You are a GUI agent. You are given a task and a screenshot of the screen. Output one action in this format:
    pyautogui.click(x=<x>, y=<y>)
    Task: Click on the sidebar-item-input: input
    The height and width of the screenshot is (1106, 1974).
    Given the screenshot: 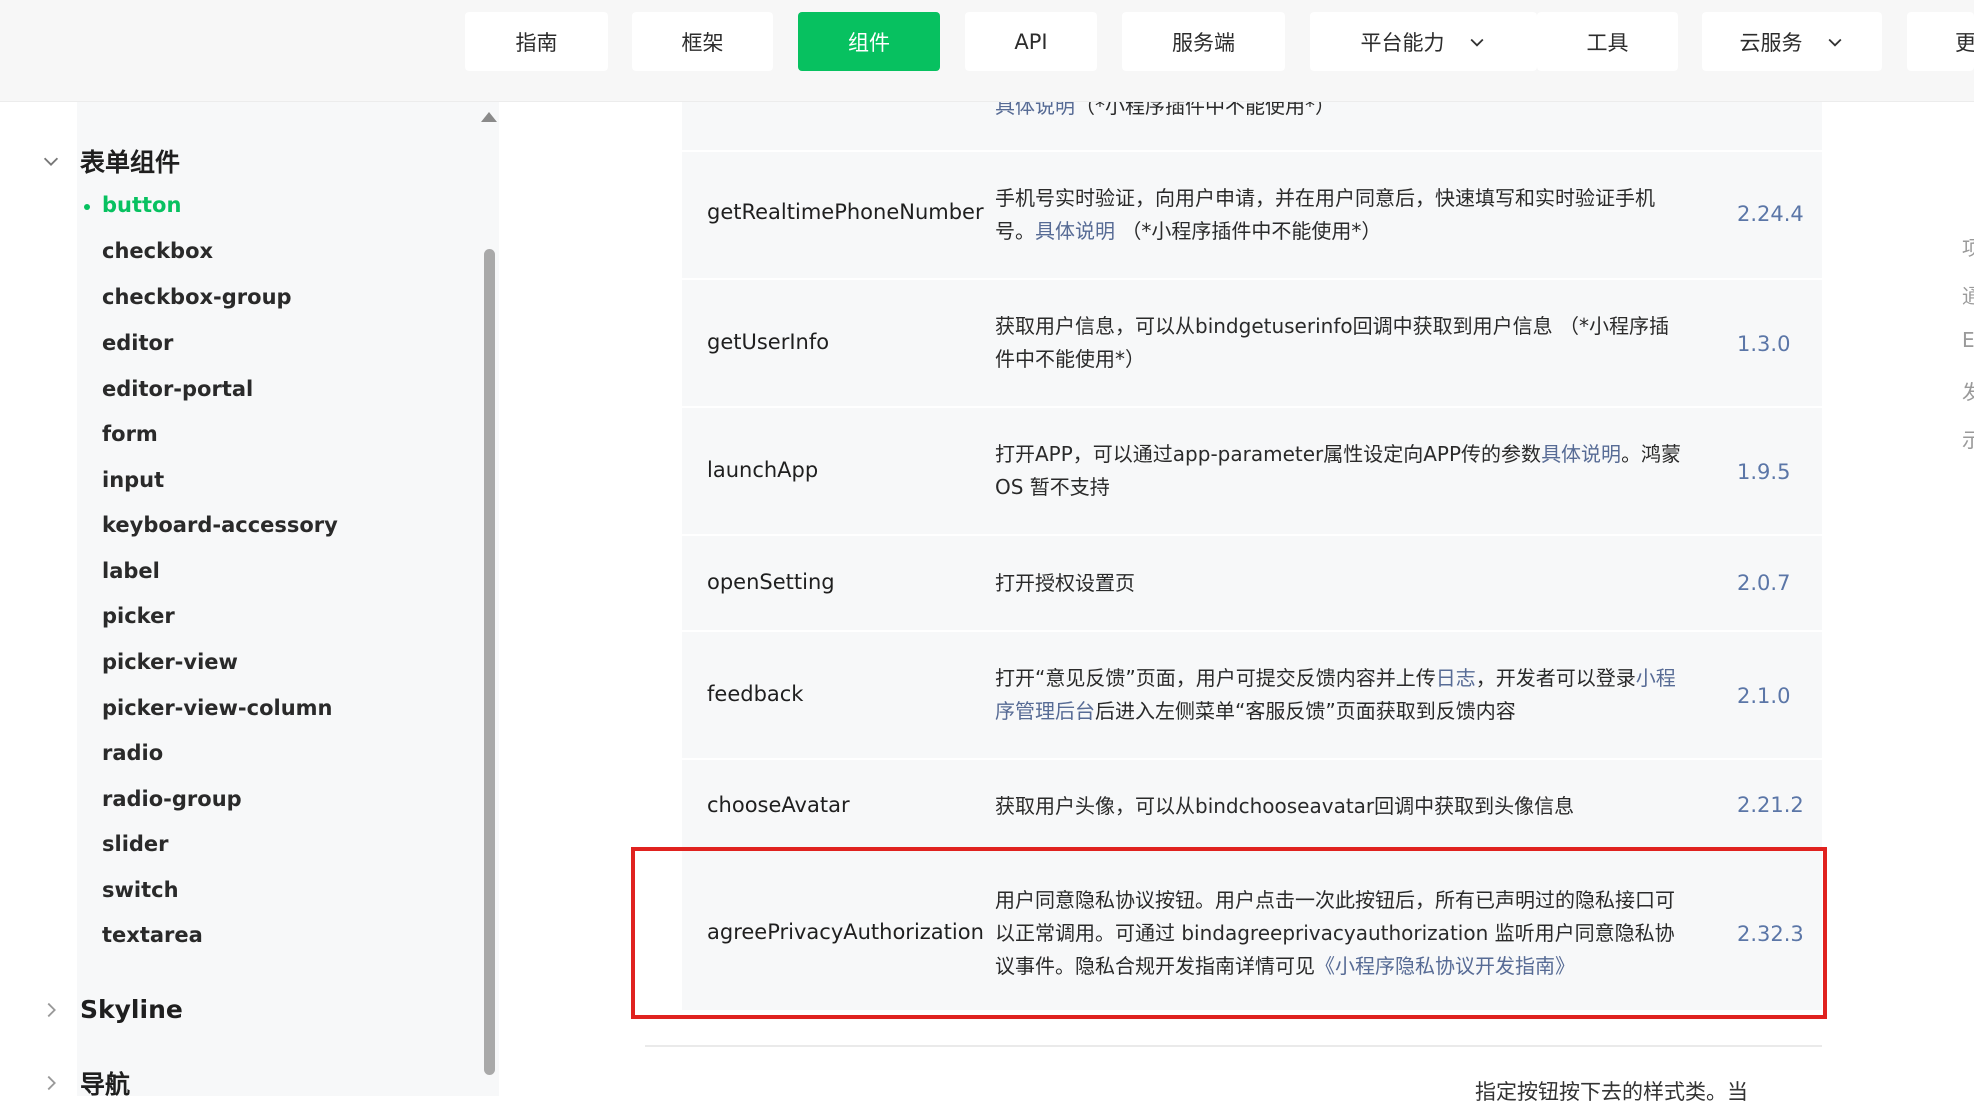 What is the action you would take?
    pyautogui.click(x=133, y=480)
    